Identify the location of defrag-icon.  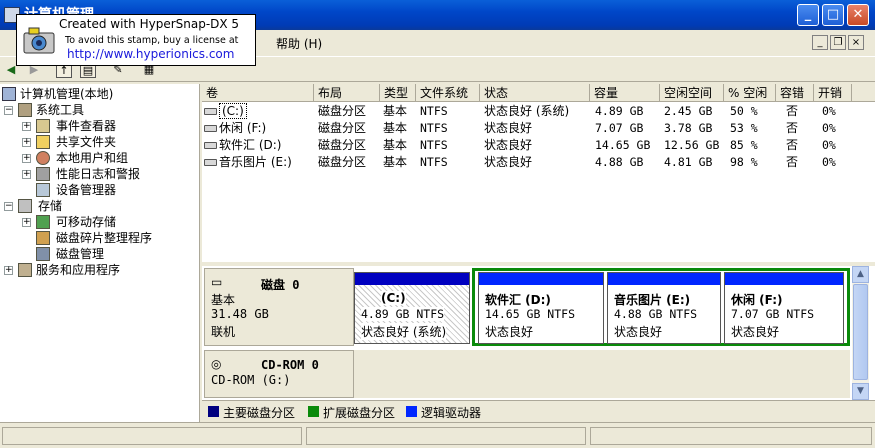
(43, 238).